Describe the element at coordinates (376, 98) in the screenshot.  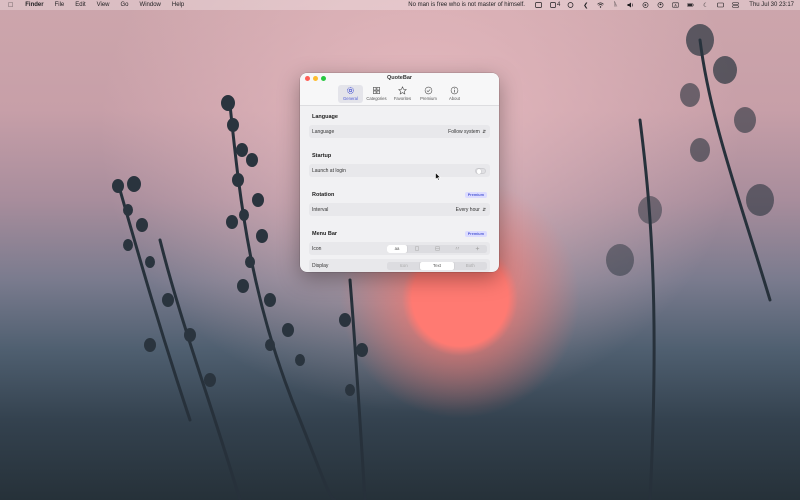
I see `tab-categories-label: Categories` at that location.